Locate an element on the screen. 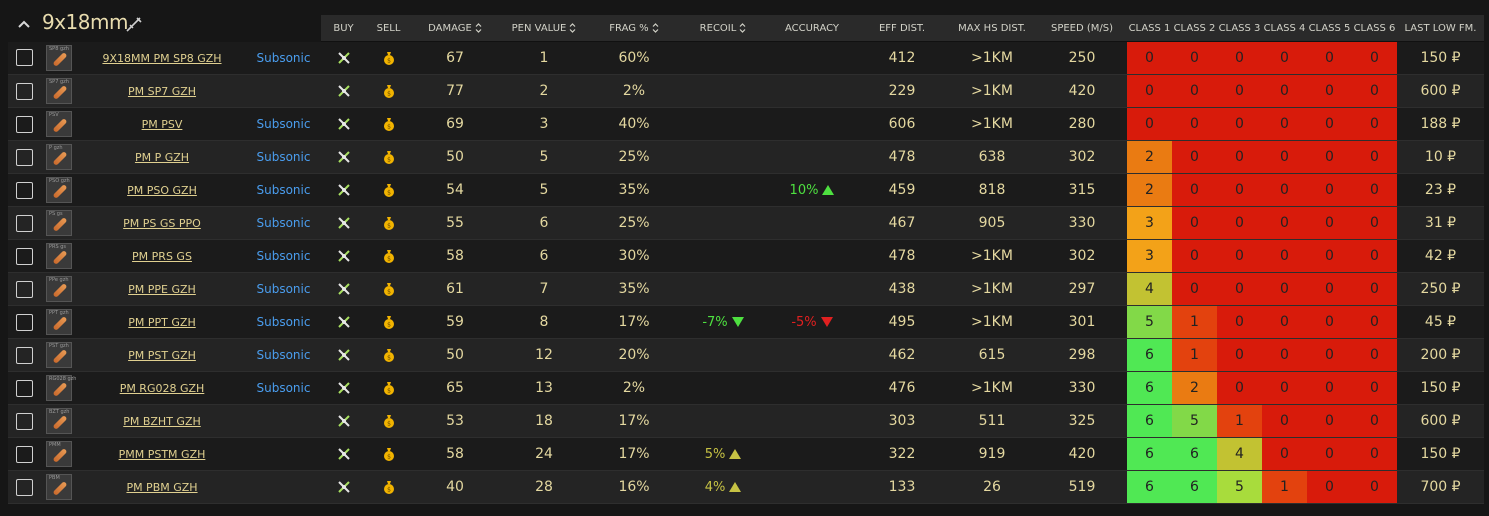 The image size is (1489, 516). speed-value: 315 is located at coordinates (1082, 190).